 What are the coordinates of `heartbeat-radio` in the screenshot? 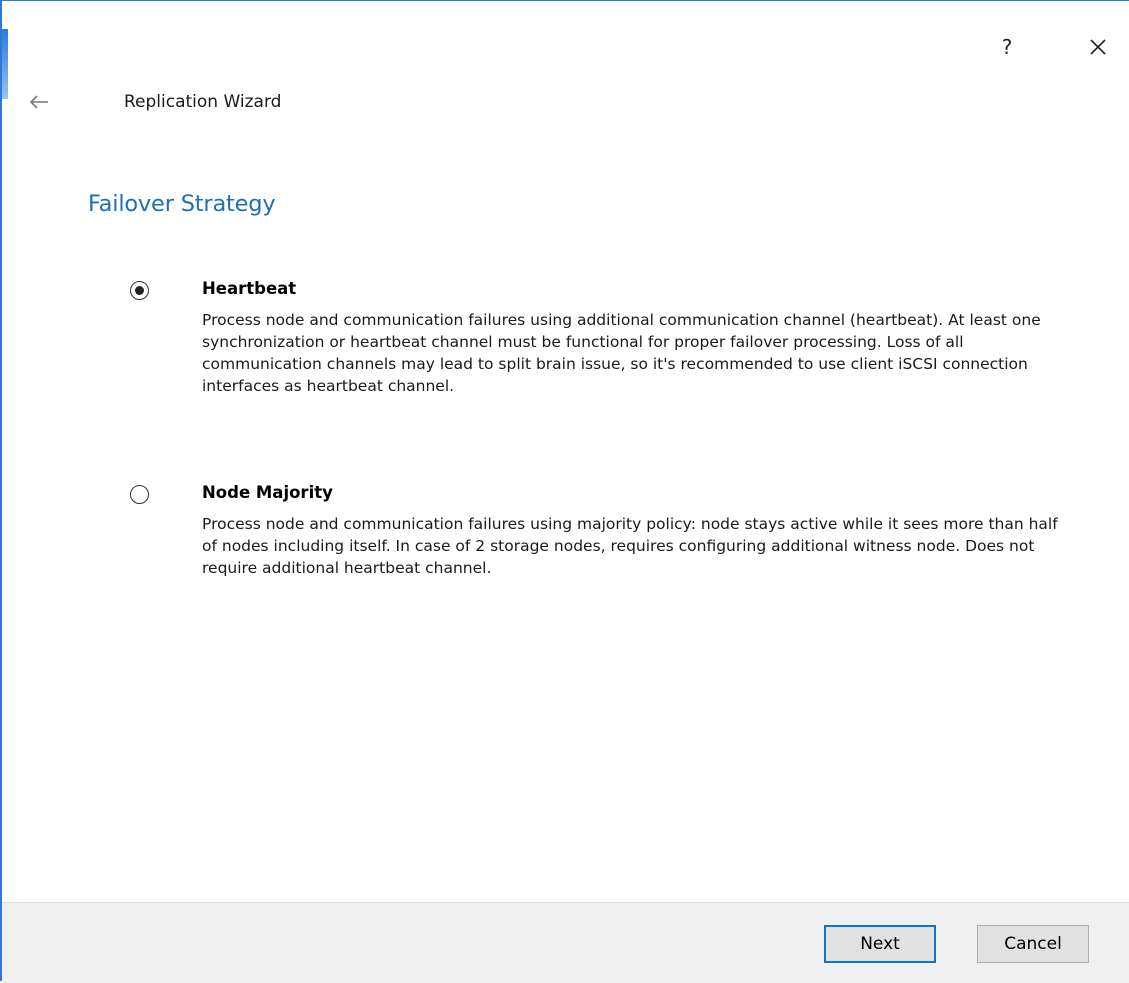 It's located at (139, 290).